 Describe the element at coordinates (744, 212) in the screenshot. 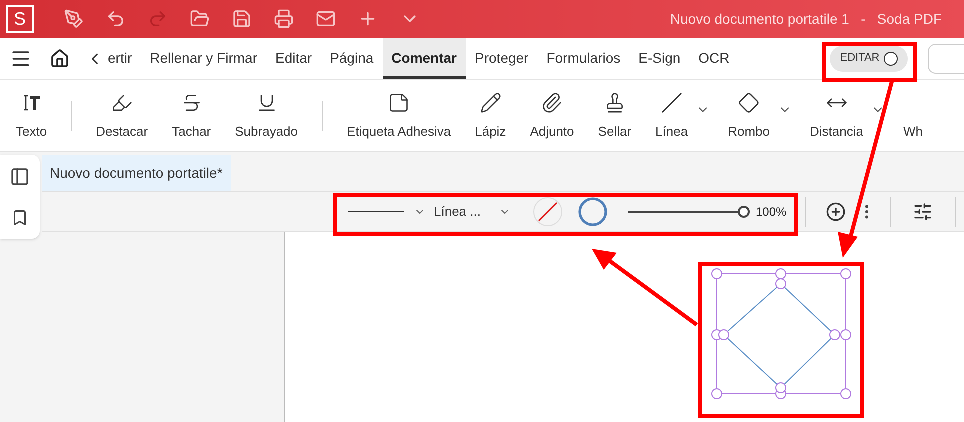

I see `slider-thumb` at that location.